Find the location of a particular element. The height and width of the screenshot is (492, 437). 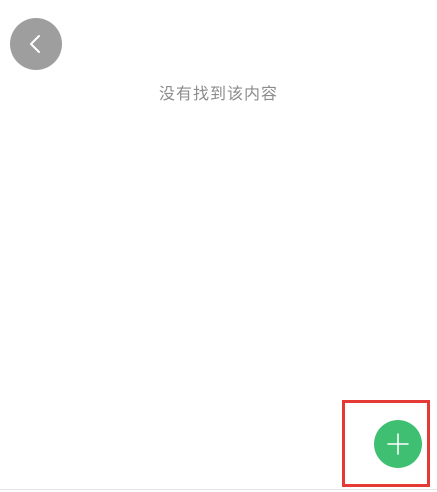

plus-icon is located at coordinates (398, 444).